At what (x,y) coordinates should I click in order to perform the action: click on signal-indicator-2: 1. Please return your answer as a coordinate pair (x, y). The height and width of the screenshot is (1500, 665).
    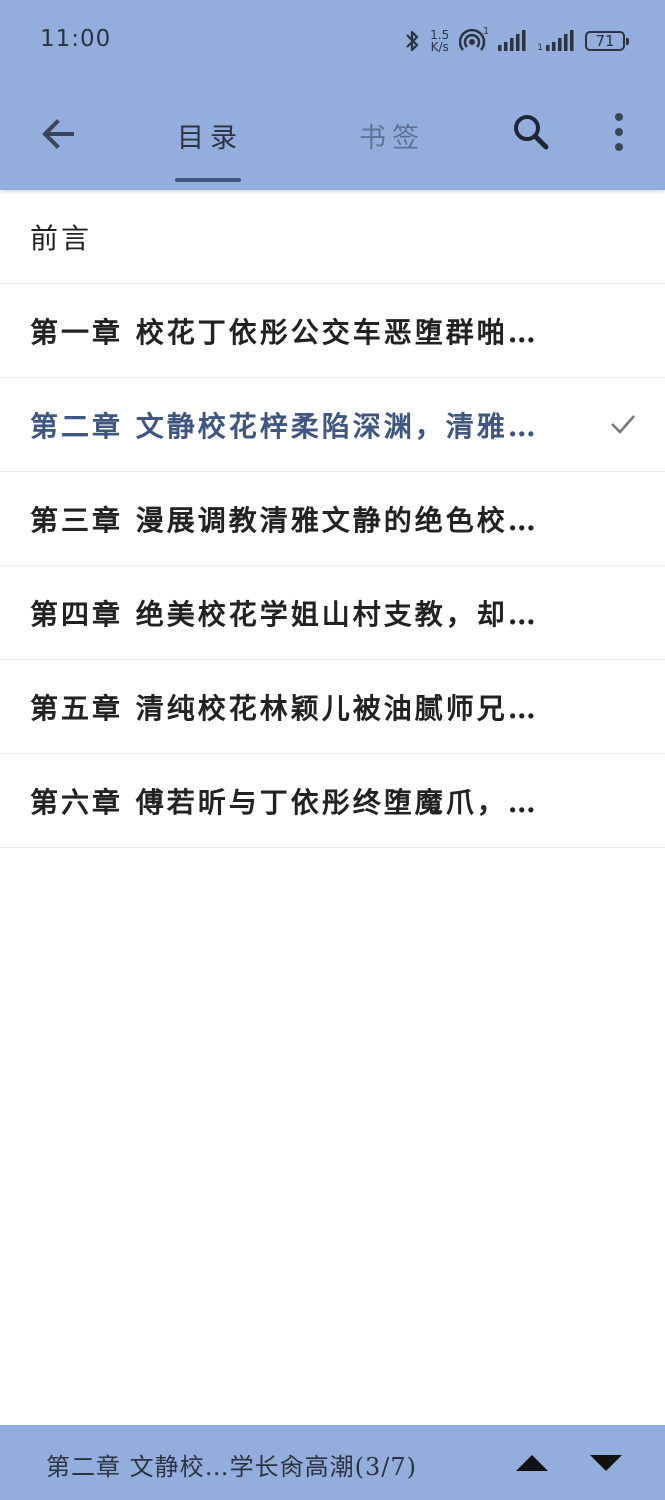
    Looking at the image, I should click on (556, 41).